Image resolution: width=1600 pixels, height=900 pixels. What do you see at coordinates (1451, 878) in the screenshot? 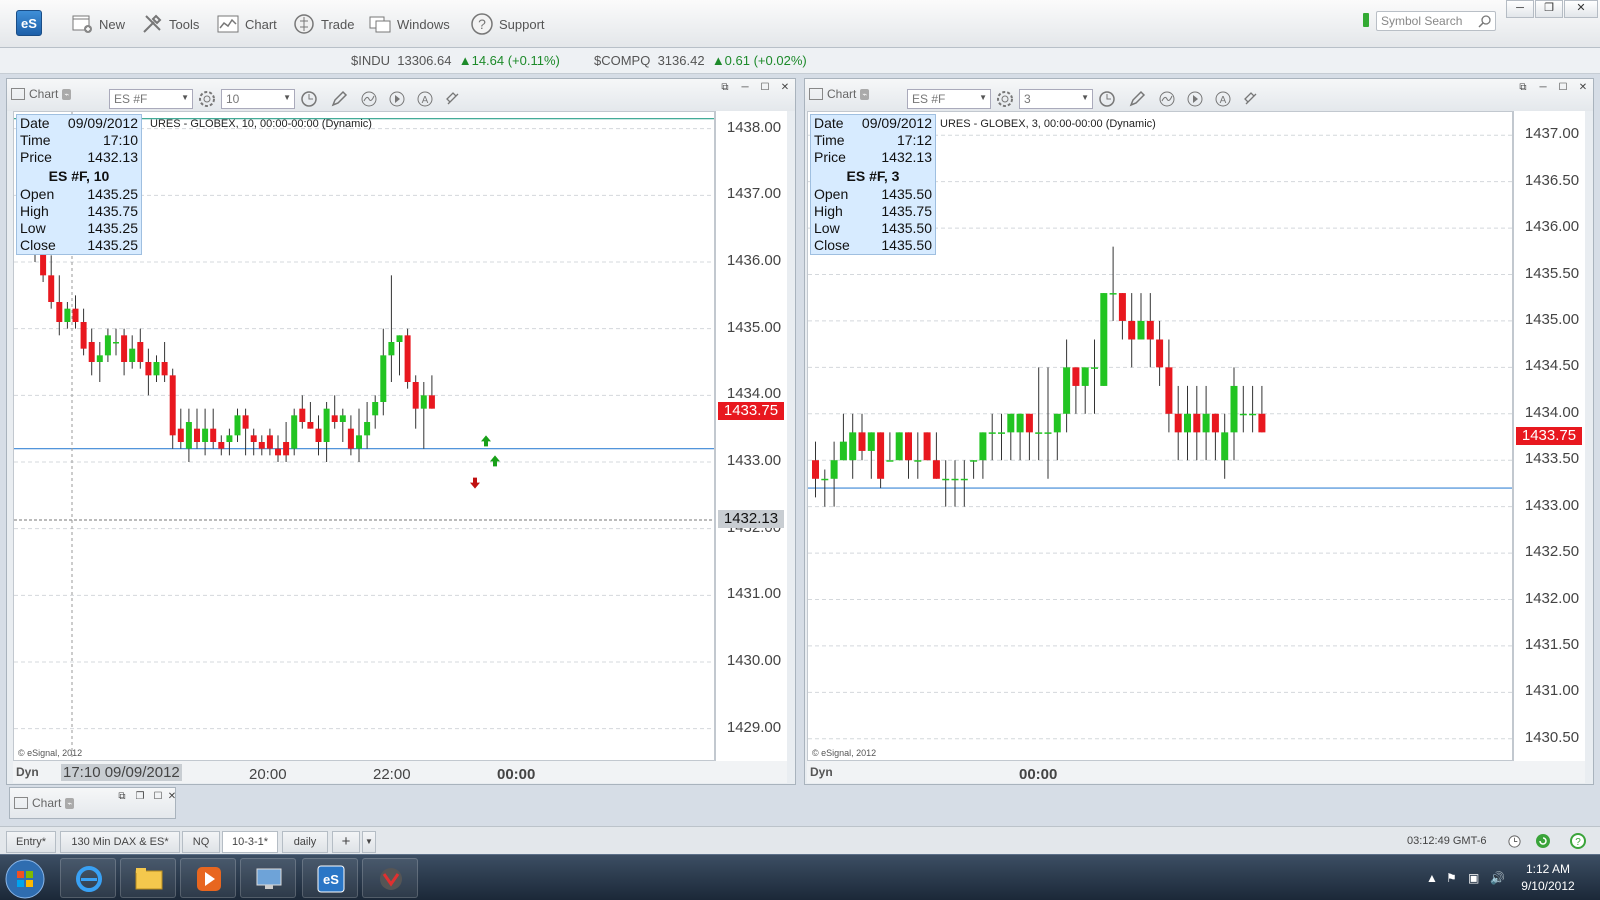
I see `tray-flag-icon: ⚑` at bounding box center [1451, 878].